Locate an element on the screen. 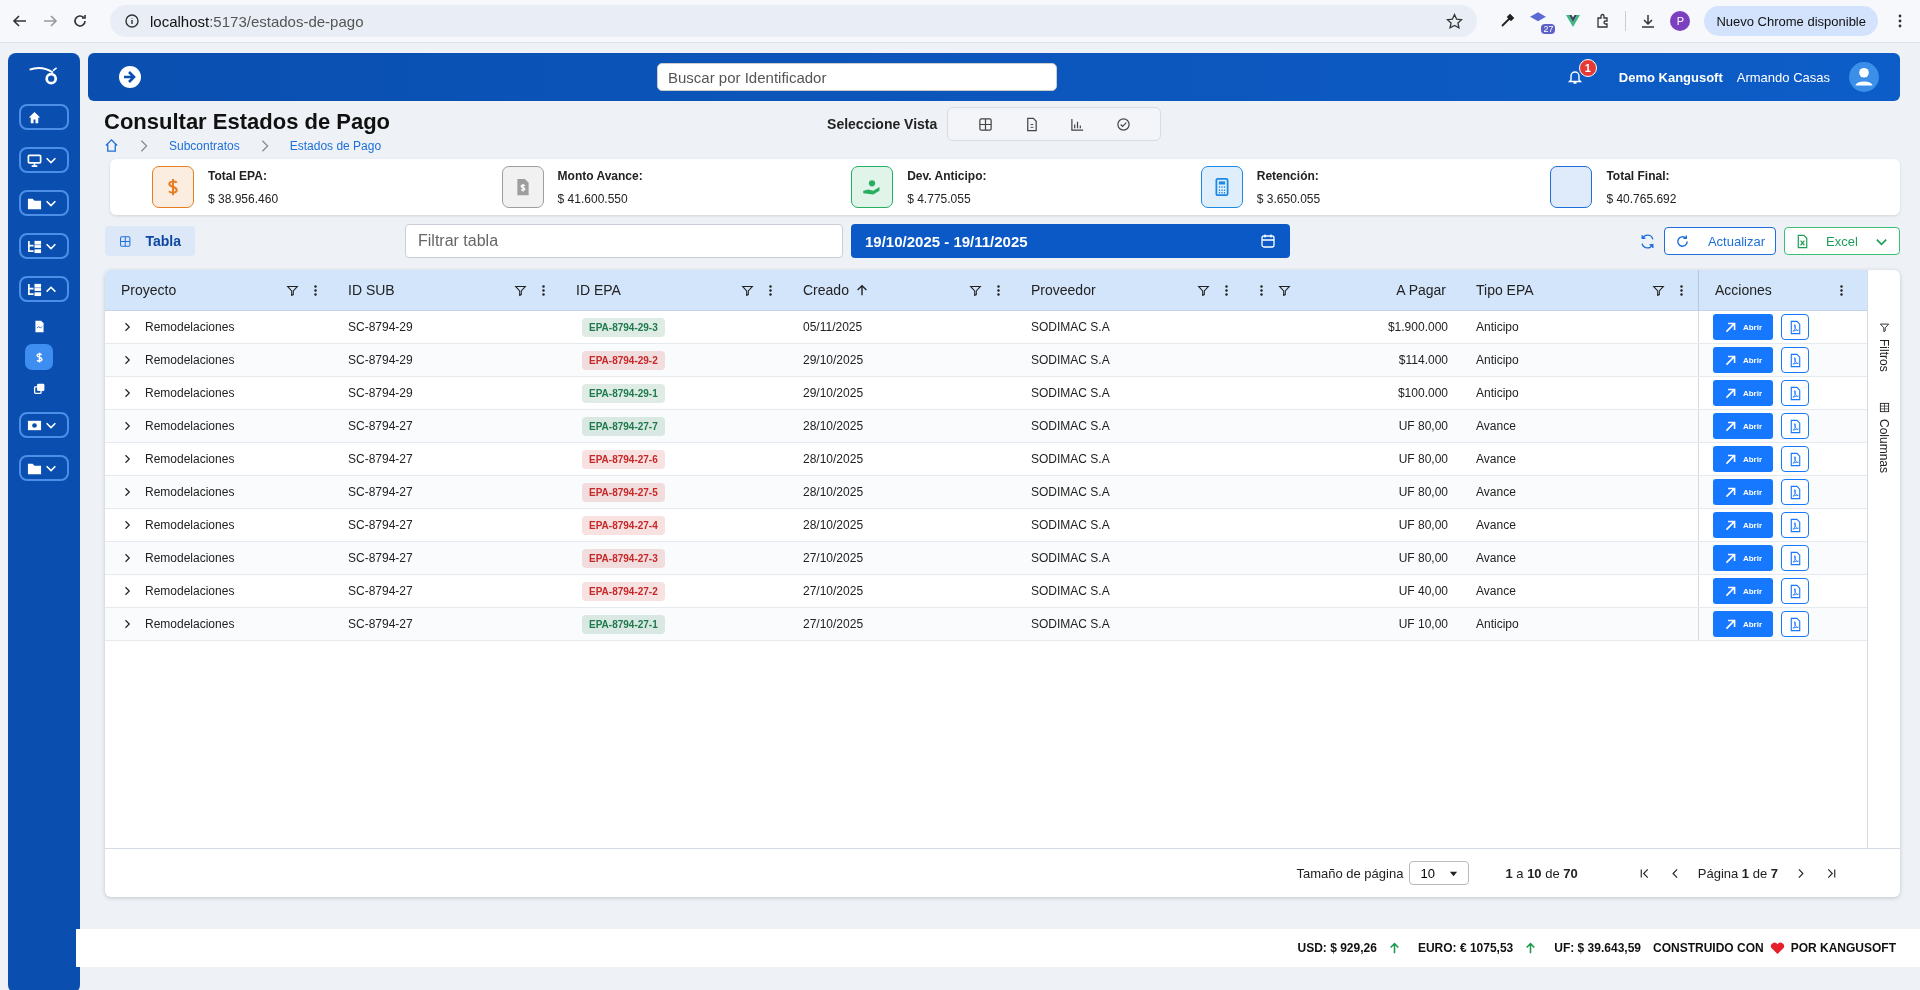 The width and height of the screenshot is (1920, 990). date-range-picker: 19/10/2025 - 19/11/2025 is located at coordinates (1070, 241).